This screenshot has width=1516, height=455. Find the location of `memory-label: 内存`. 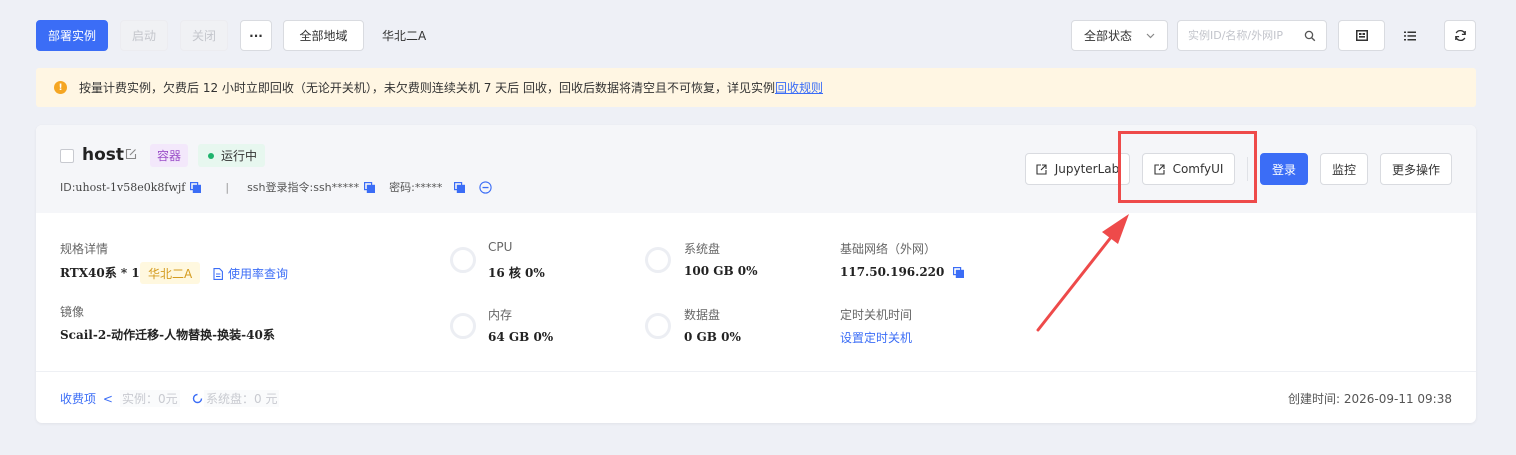

memory-label: 内存 is located at coordinates (500, 315).